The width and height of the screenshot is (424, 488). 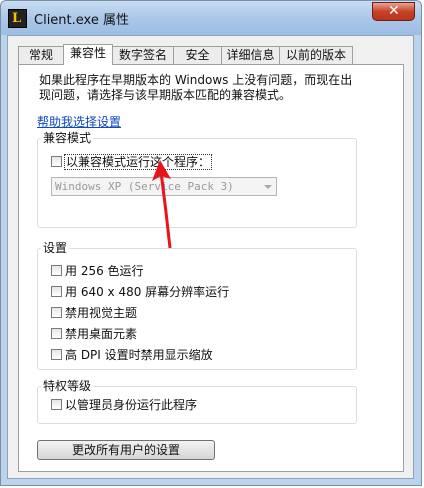 I want to click on tab-compatibility: 兼容性, so click(x=88, y=54).